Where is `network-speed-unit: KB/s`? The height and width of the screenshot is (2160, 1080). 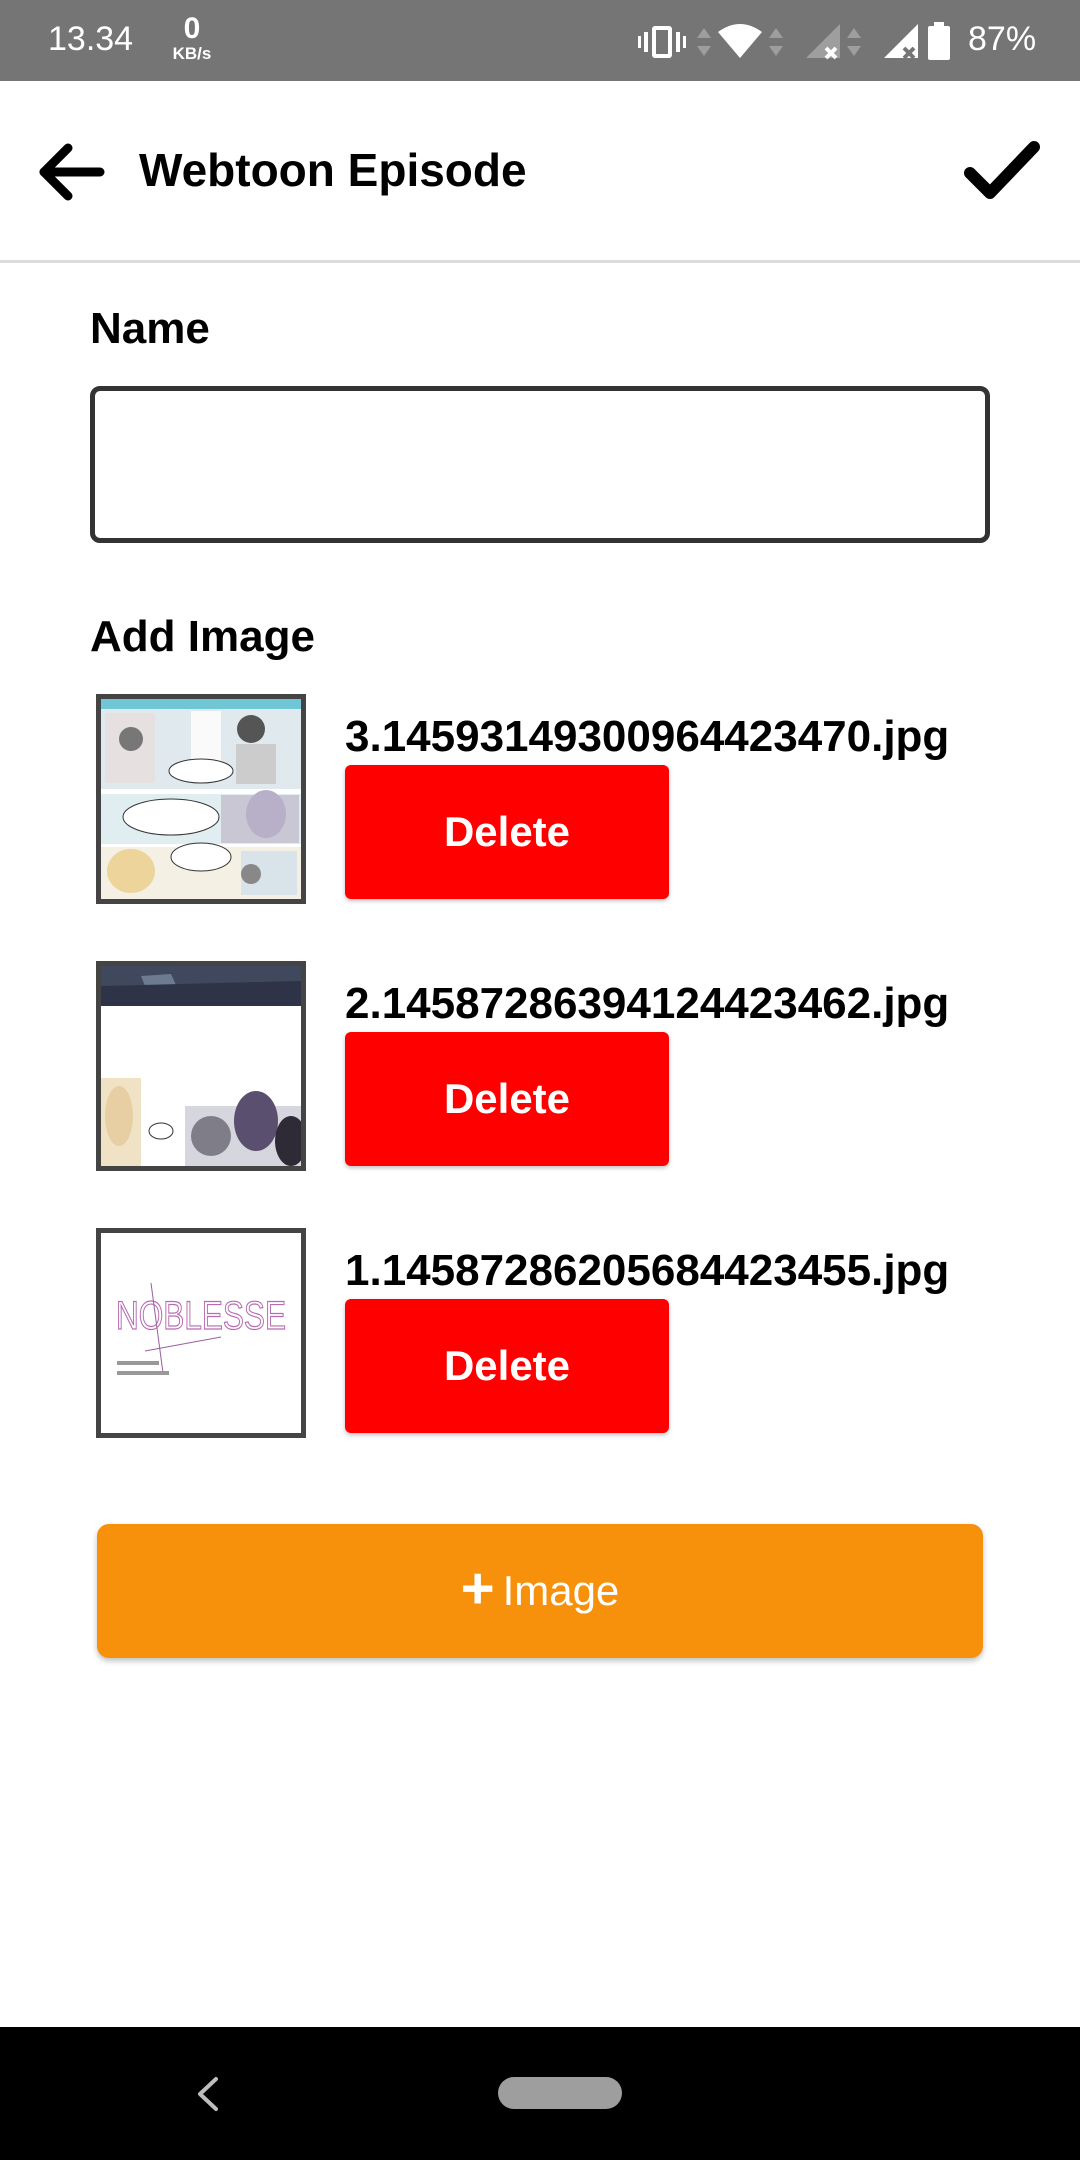 network-speed-unit: KB/s is located at coordinates (192, 53).